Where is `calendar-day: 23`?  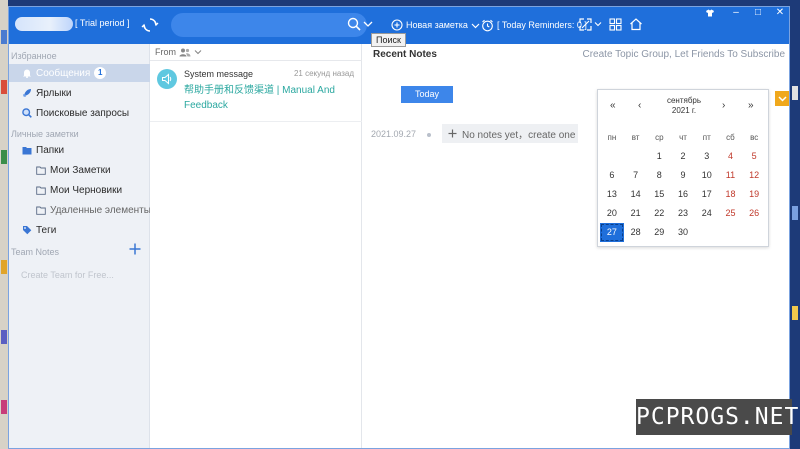 calendar-day: 23 is located at coordinates (683, 213).